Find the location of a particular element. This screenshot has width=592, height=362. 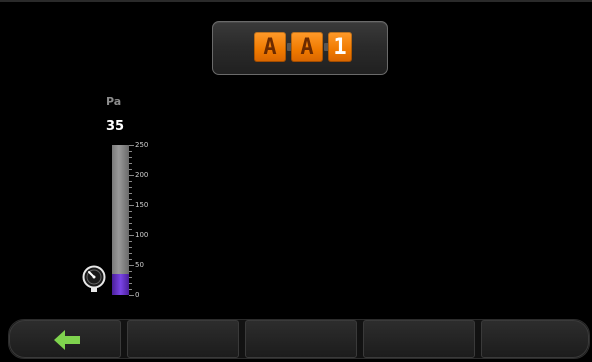

display-tile-2: A is located at coordinates (307, 47).